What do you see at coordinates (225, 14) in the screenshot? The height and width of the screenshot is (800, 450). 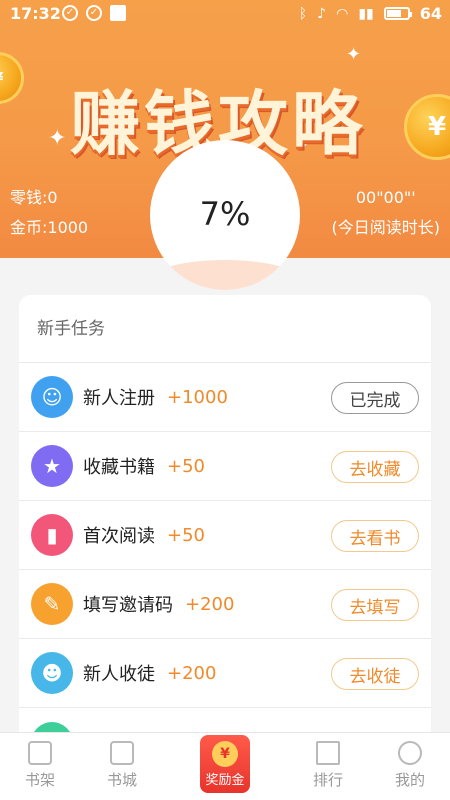 I see `status-bar: 17:32 ✓ ✓ ᛒ ♪ ◠ ▮▮ 64` at bounding box center [225, 14].